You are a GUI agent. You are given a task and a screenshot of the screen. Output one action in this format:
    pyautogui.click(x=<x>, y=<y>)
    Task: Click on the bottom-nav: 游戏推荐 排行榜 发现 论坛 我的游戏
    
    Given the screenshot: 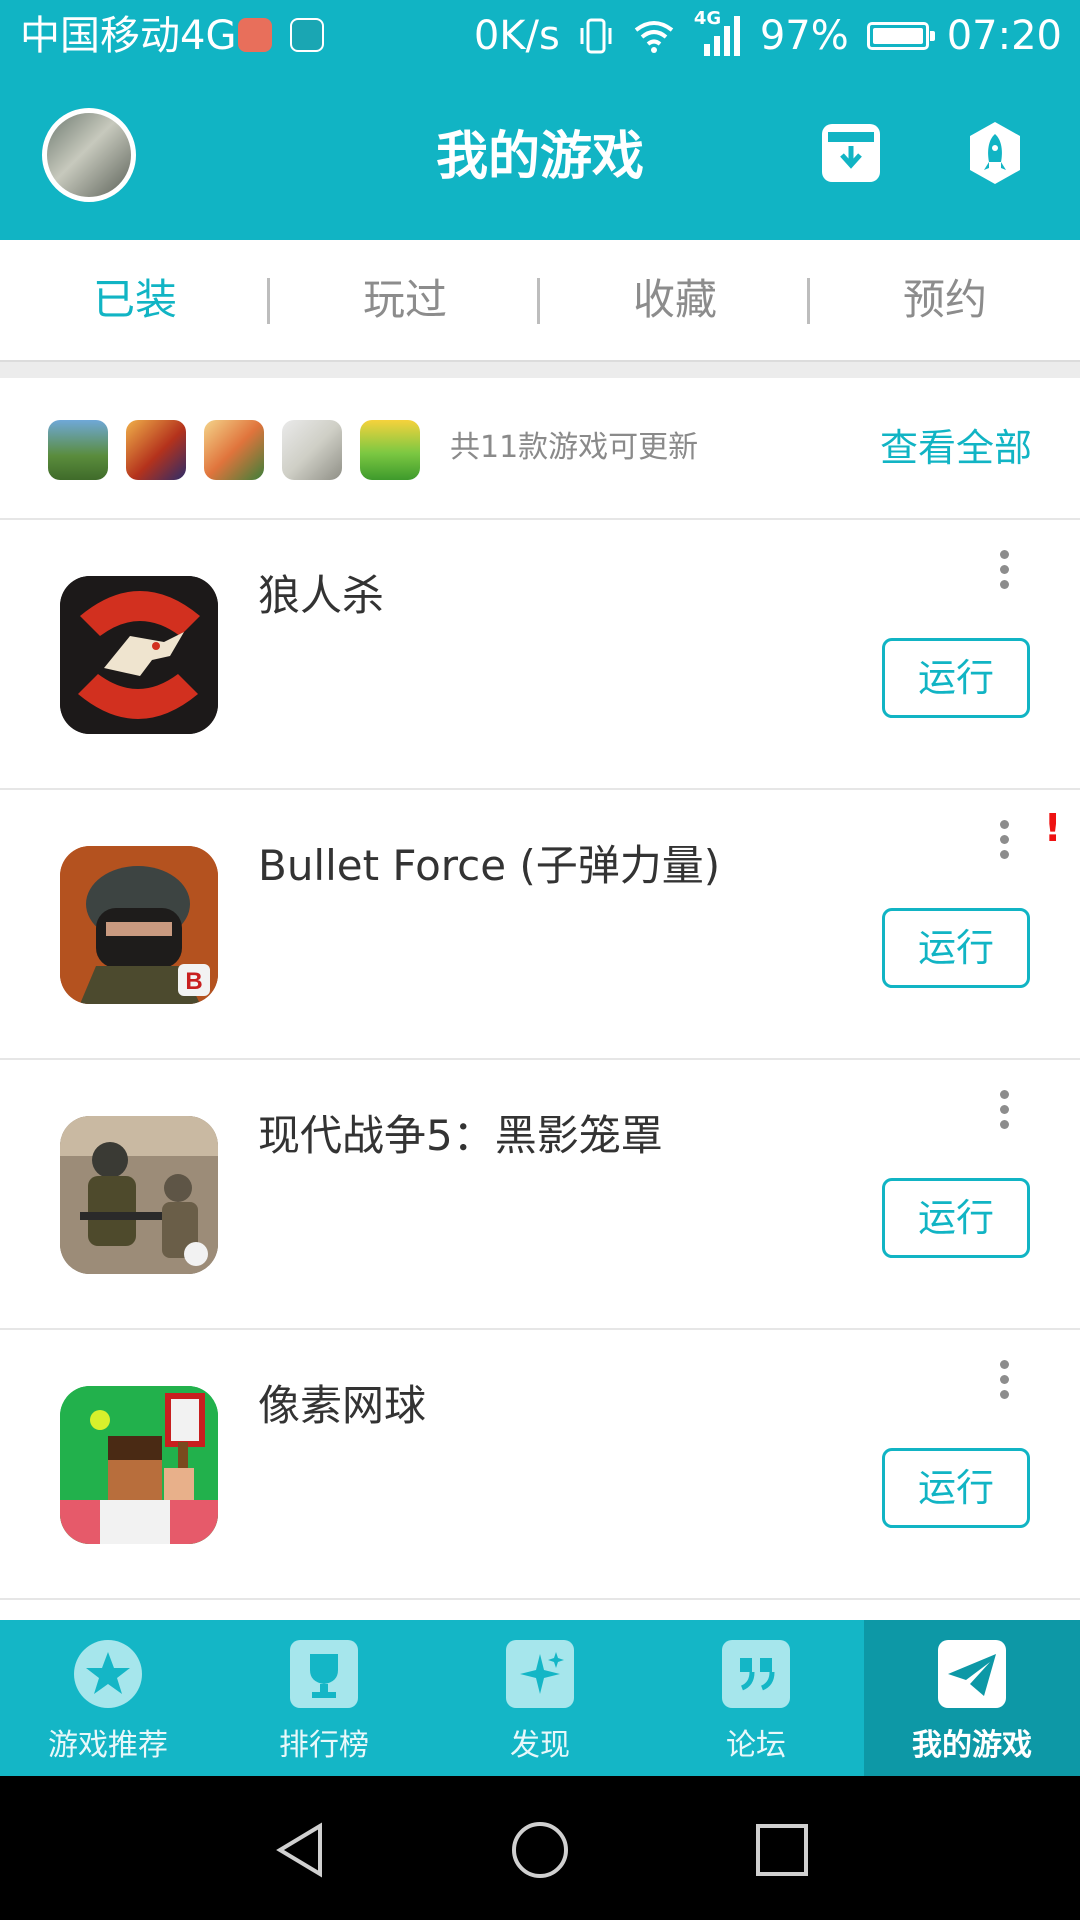 What is the action you would take?
    pyautogui.click(x=540, y=1698)
    